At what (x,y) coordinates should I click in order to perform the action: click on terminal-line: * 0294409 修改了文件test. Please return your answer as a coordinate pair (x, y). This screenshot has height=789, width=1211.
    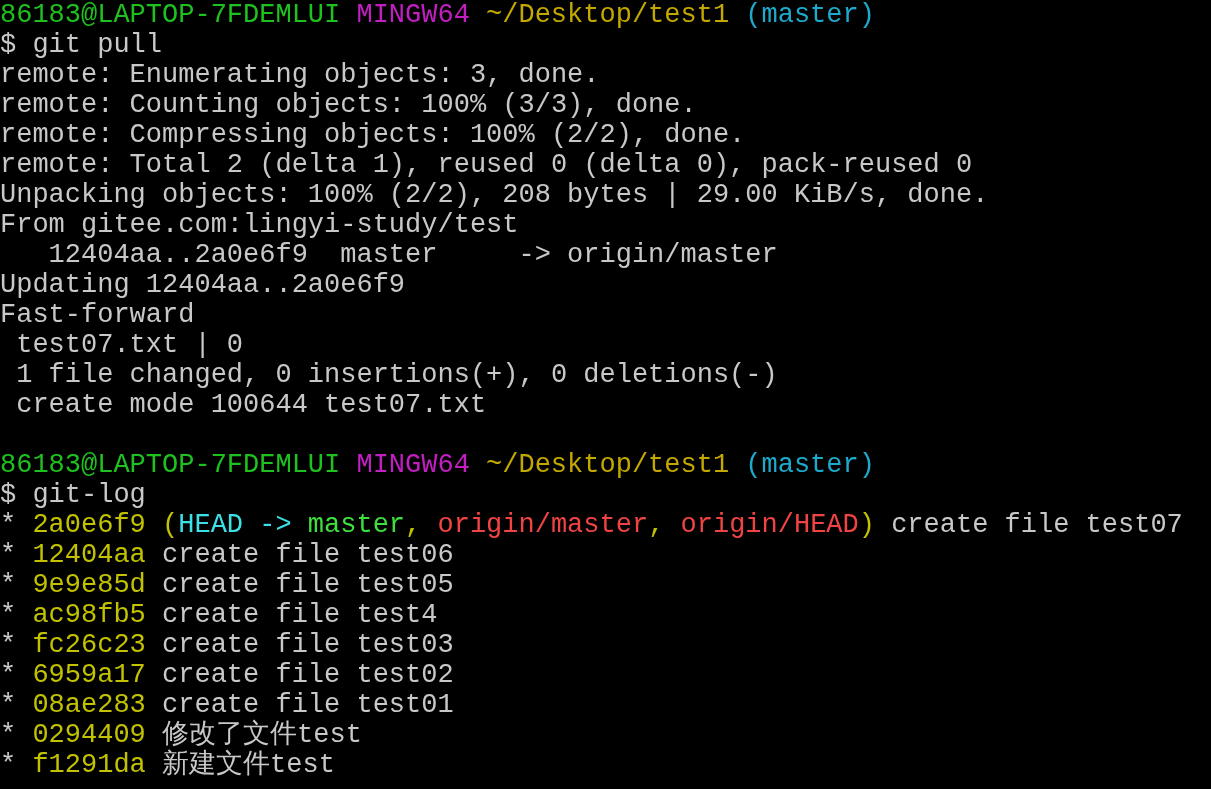
    Looking at the image, I should click on (181, 735).